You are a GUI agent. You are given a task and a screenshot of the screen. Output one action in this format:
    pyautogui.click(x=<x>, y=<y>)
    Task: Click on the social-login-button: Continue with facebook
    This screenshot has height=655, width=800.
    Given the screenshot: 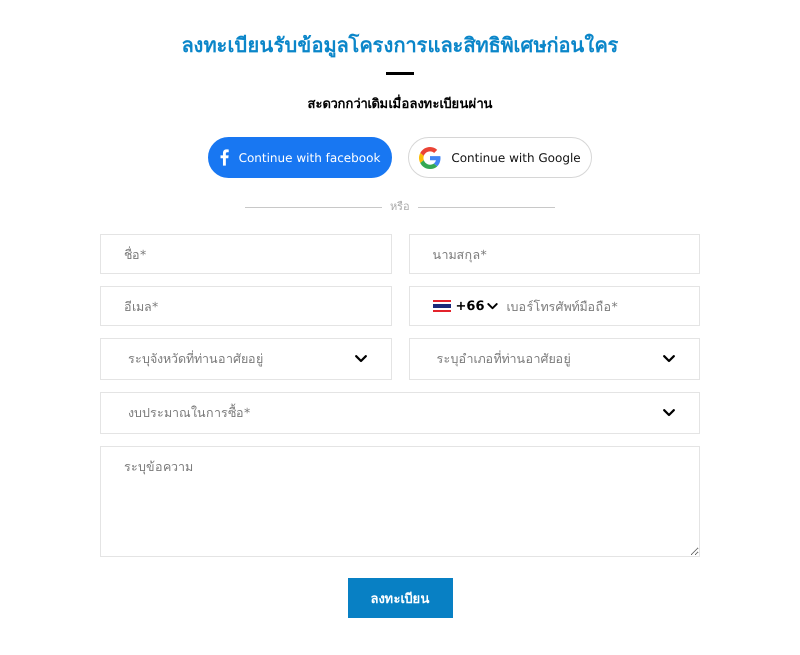 What is the action you would take?
    pyautogui.click(x=300, y=157)
    